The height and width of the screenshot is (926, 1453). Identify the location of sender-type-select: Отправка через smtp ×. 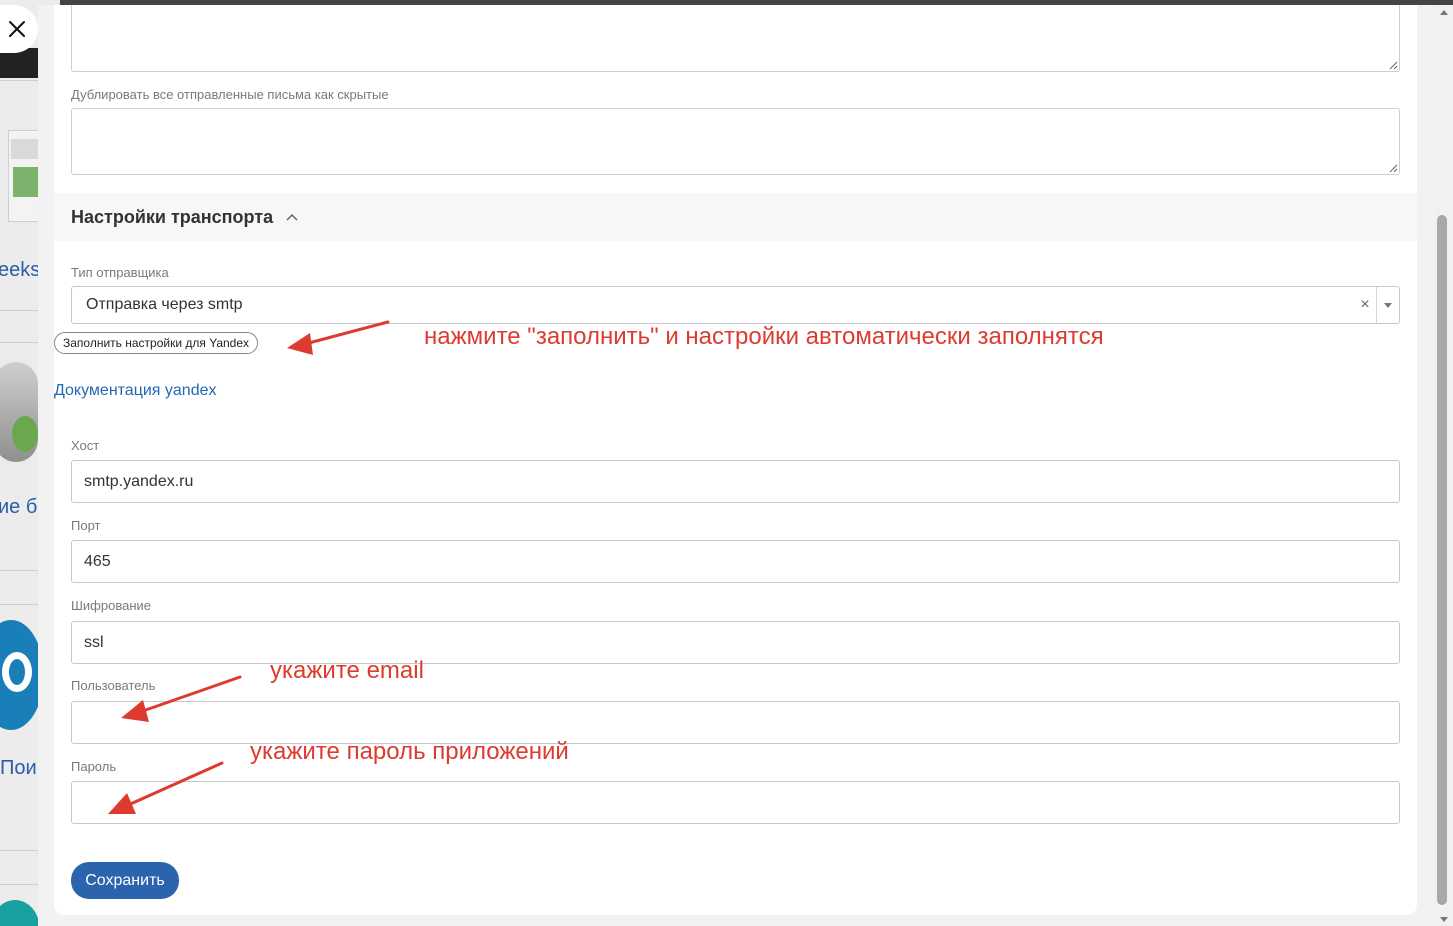
(735, 305).